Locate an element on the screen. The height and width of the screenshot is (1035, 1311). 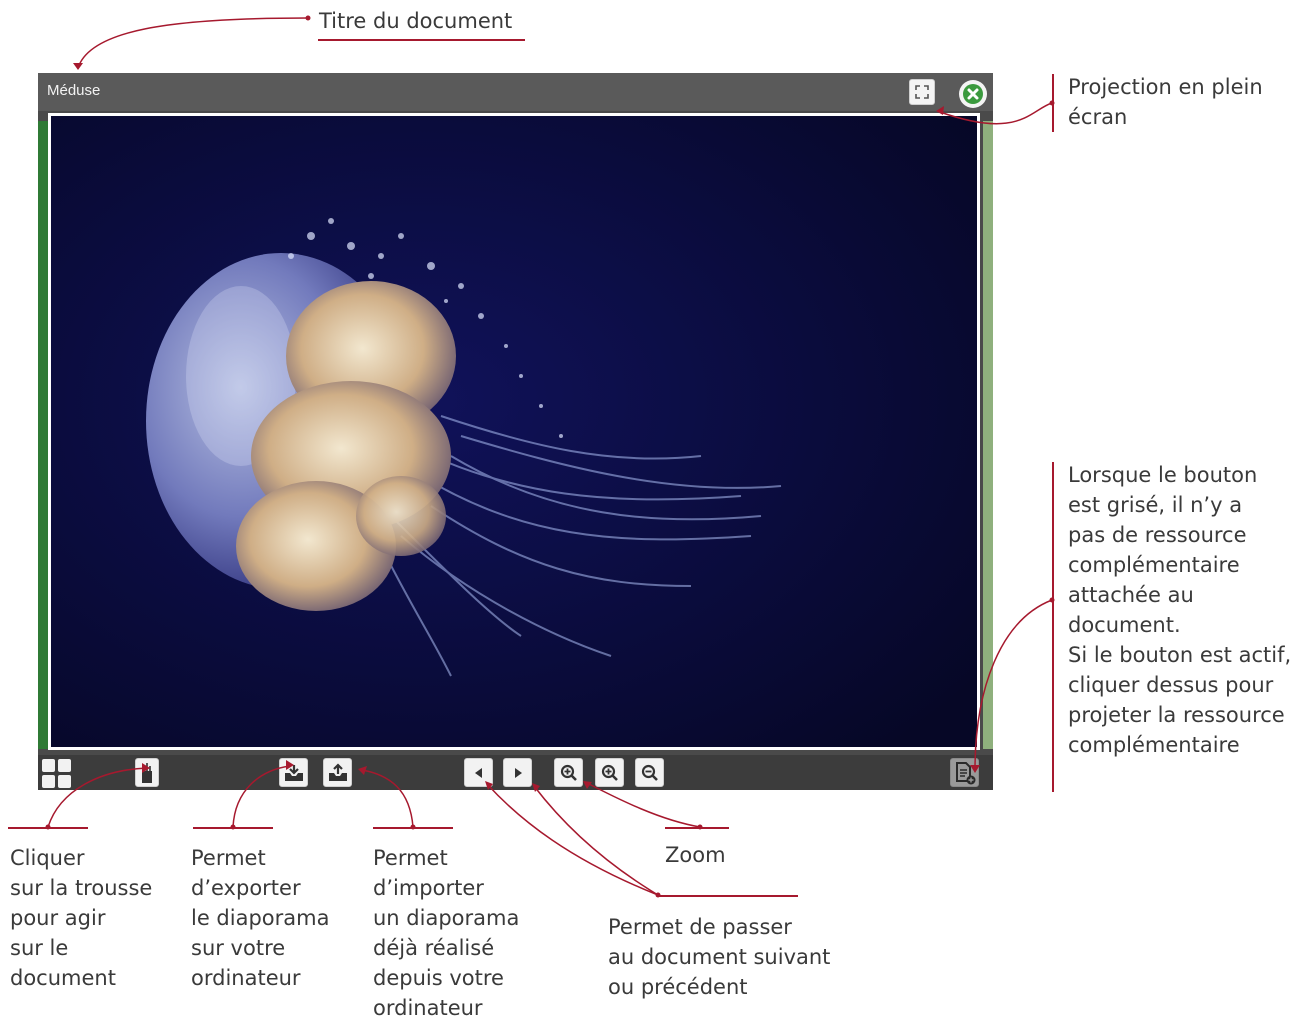
previous-button is located at coordinates (478, 772).